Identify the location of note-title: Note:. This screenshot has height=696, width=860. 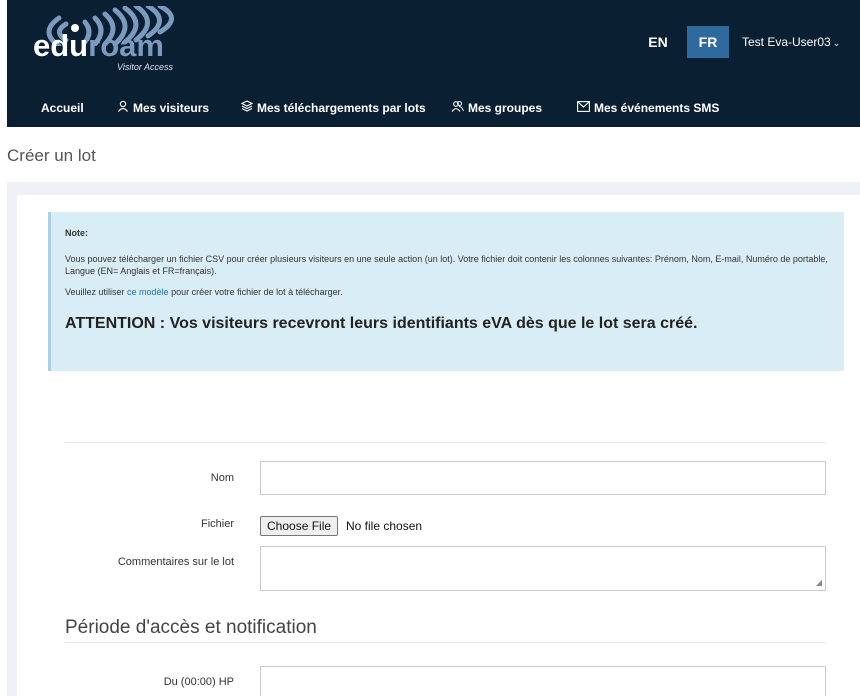
(76, 233).